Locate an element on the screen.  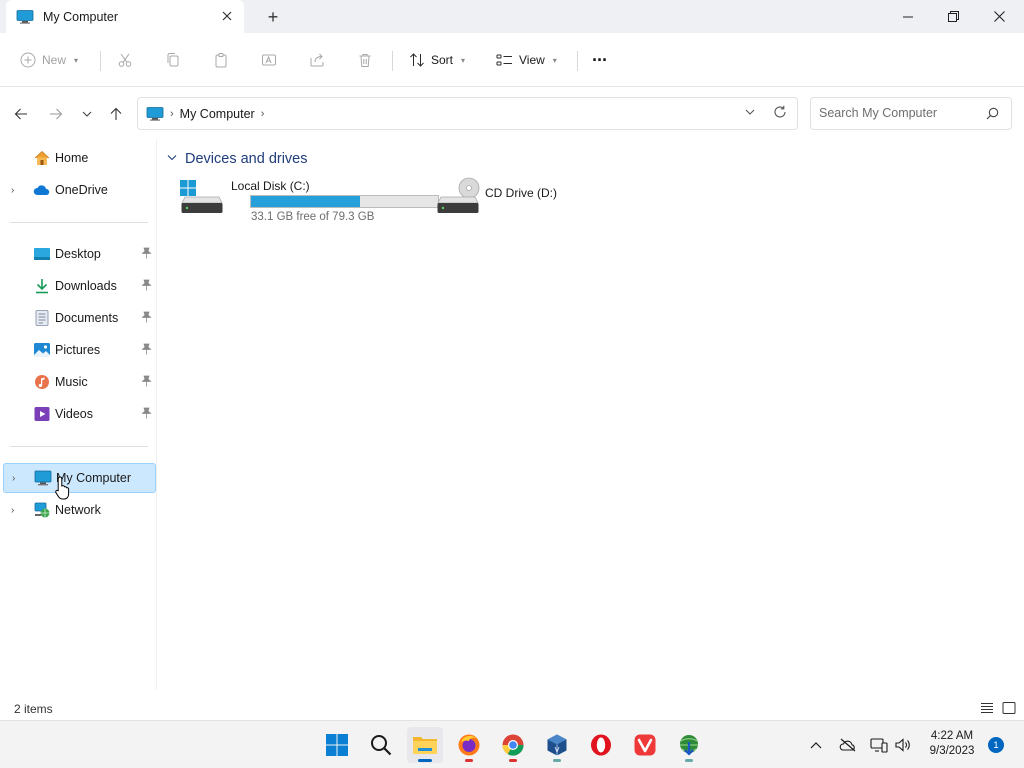
share-icon is located at coordinates (317, 60).